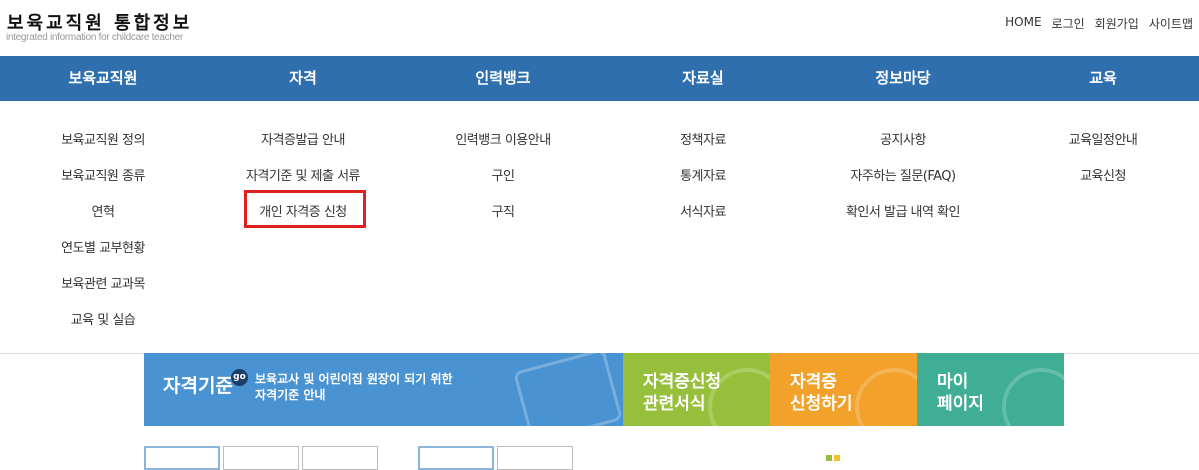  What do you see at coordinates (103, 249) in the screenshot?
I see `submenu-item: 연도별 교부현황` at bounding box center [103, 249].